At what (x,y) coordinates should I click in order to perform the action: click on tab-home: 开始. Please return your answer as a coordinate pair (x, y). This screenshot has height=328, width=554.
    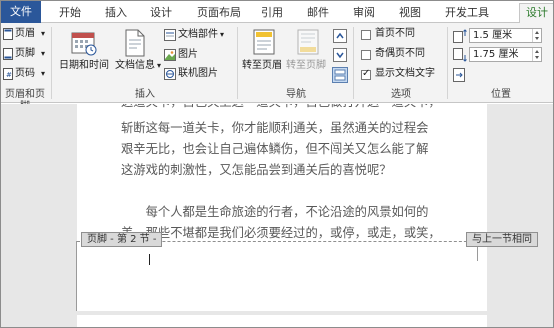
    Looking at the image, I should click on (70, 13).